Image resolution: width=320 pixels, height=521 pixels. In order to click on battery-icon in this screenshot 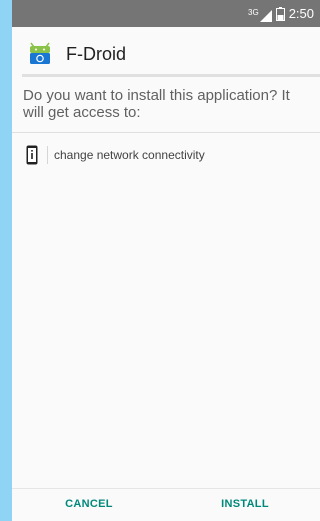, I will do `click(280, 13)`.